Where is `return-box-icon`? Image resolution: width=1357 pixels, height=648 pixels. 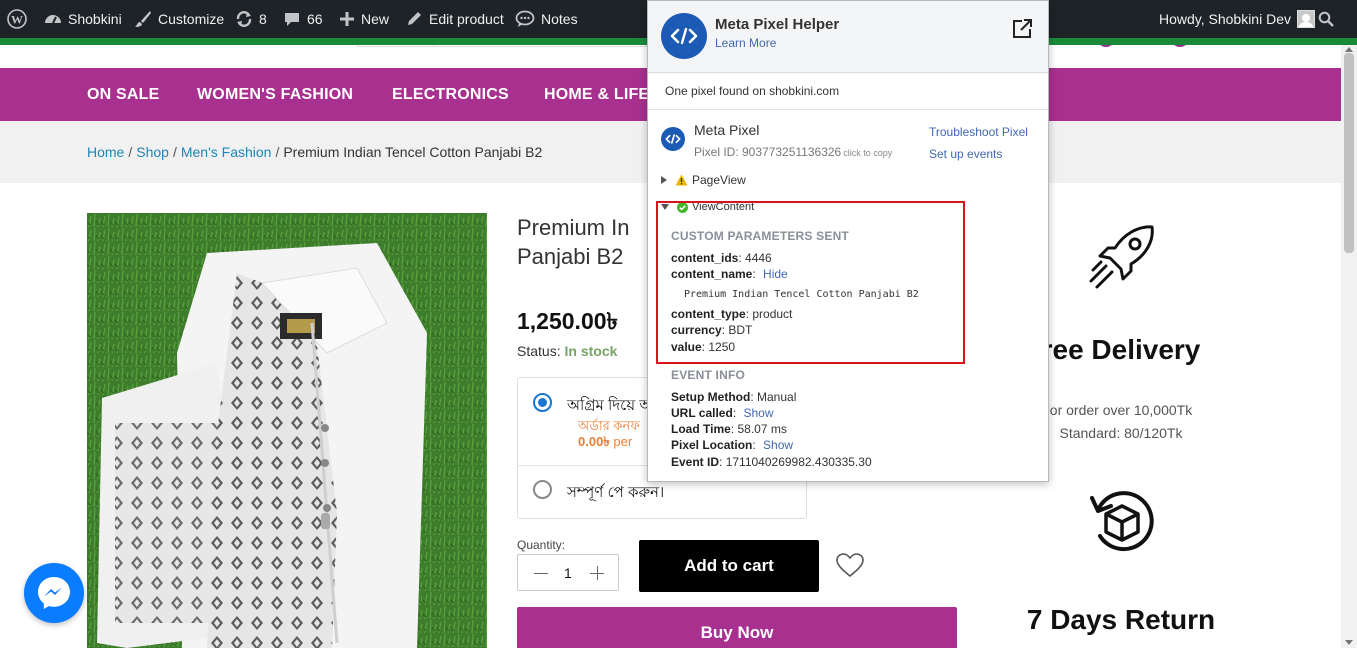 return-box-icon is located at coordinates (1122, 524).